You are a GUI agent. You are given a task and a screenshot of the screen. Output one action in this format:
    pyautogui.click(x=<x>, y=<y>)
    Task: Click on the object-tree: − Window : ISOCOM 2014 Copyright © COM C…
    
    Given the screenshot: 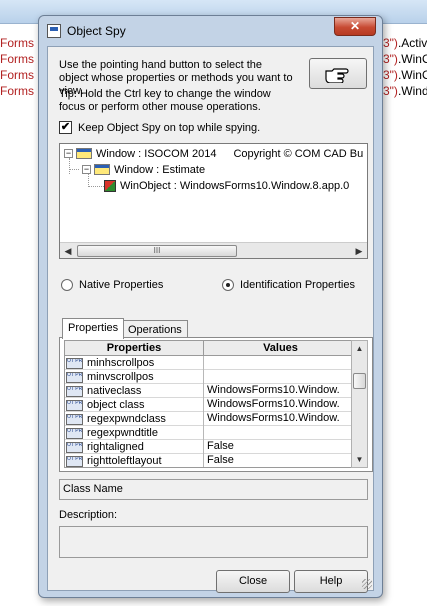 What is the action you would take?
    pyautogui.click(x=213, y=201)
    